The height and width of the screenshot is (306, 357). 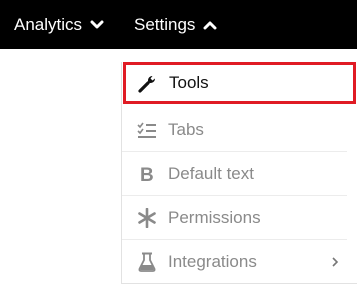 I want to click on menu-item-label: Permissions, so click(x=214, y=217).